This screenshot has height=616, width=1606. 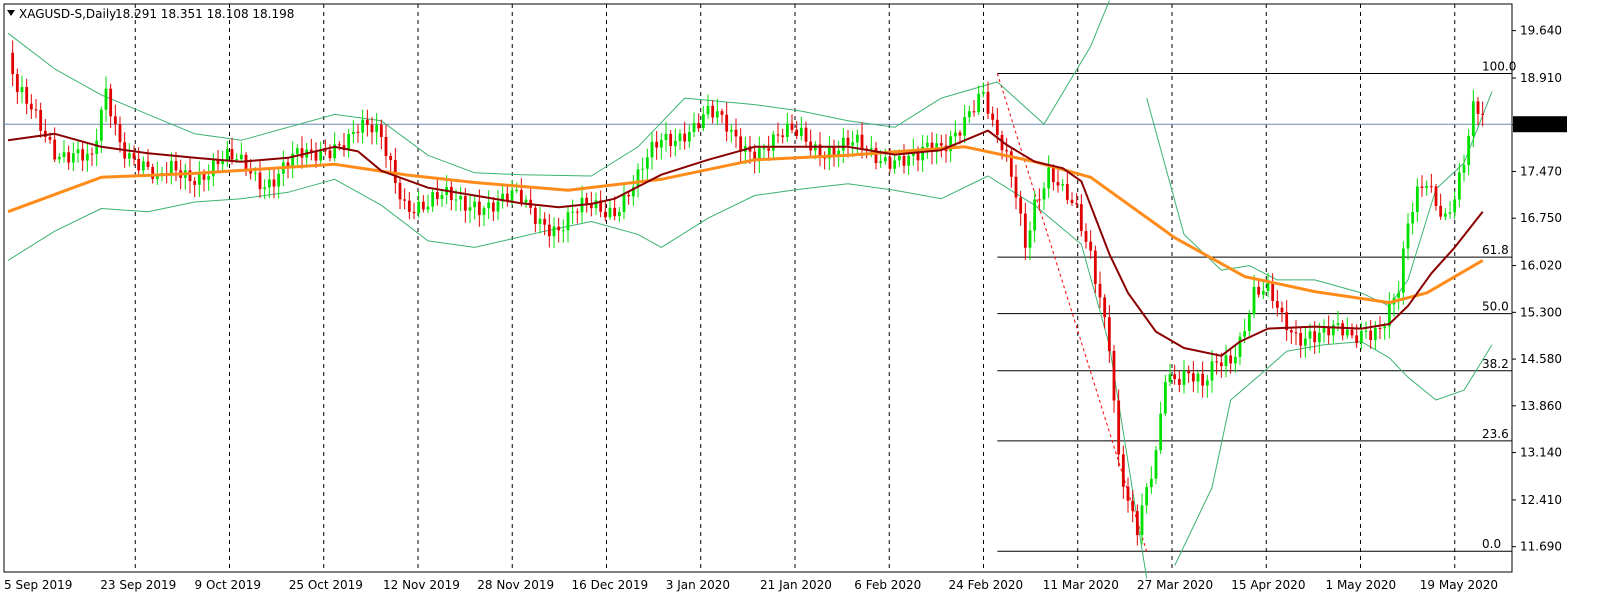 What do you see at coordinates (1175, 585) in the screenshot?
I see `x-tick-label: 27 Mar 2020` at bounding box center [1175, 585].